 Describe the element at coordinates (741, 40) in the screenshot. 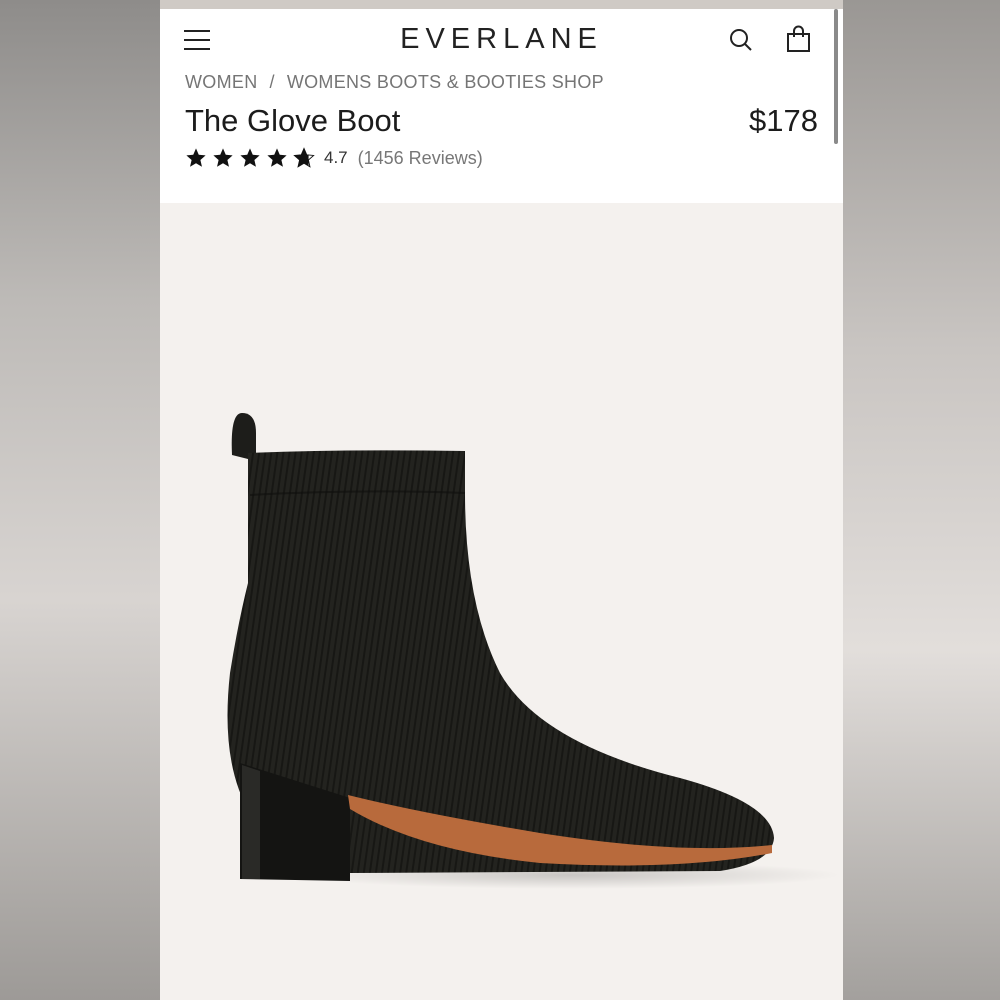

I see `search-icon` at that location.